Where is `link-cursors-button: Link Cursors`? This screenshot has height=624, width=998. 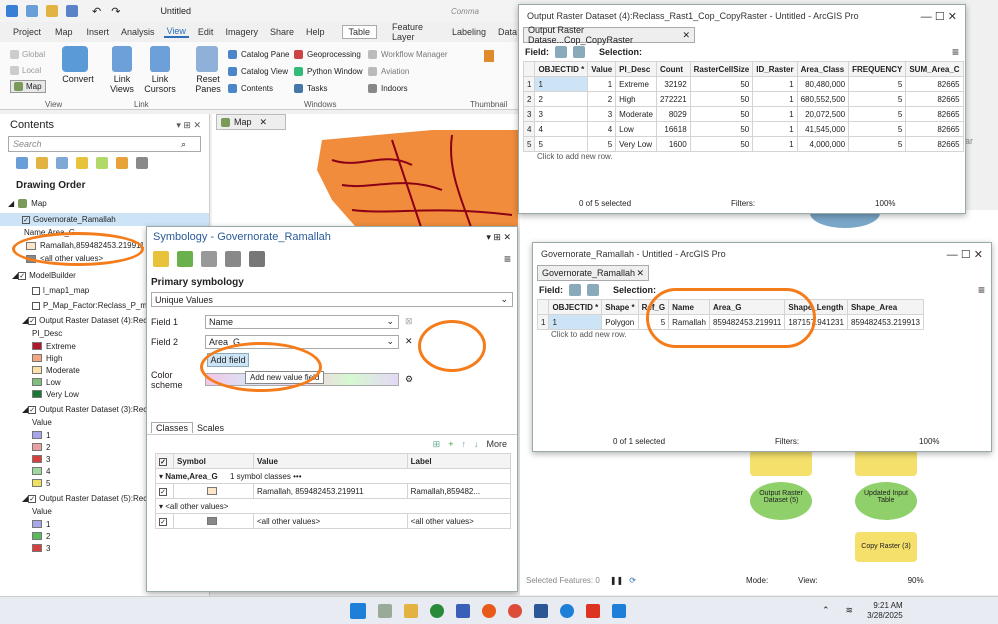
link-cursors-button: Link Cursors is located at coordinates (160, 84).